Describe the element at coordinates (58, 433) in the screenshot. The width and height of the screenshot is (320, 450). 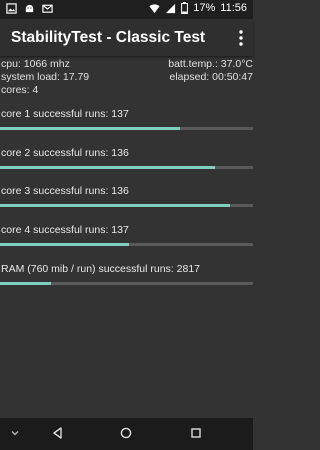
I see `back-icon` at that location.